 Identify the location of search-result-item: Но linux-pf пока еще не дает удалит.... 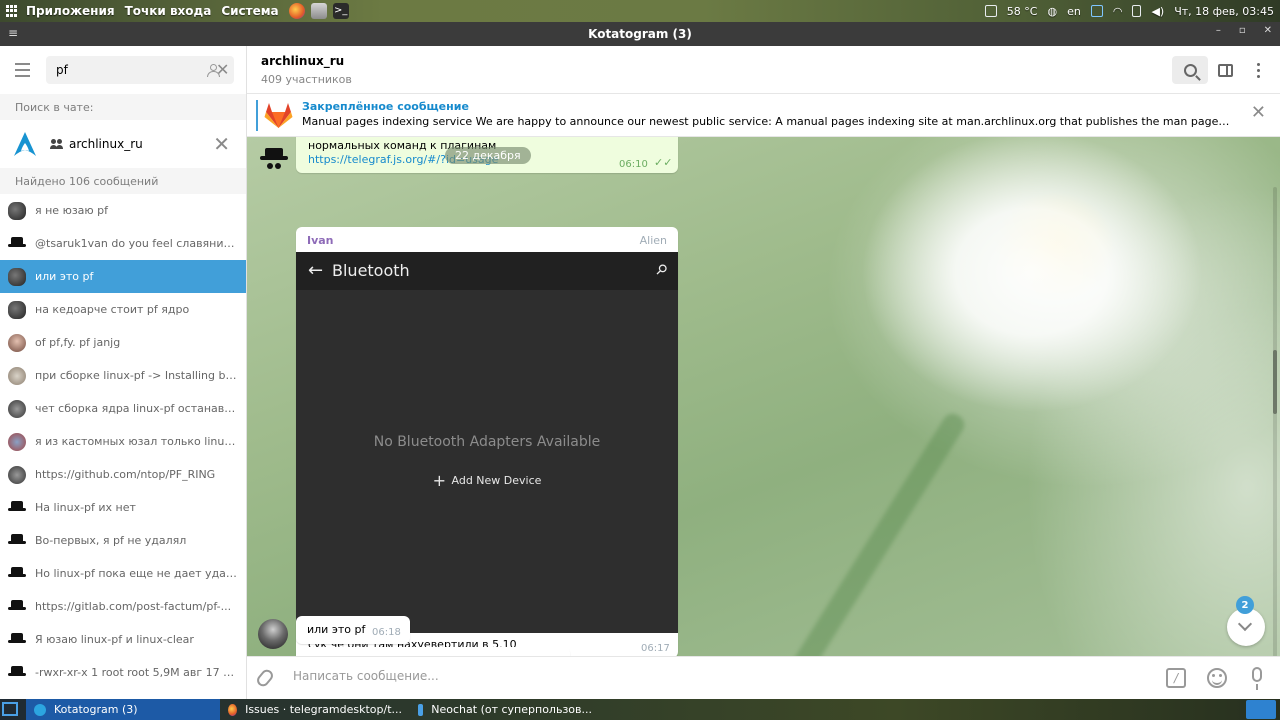
(123, 573).